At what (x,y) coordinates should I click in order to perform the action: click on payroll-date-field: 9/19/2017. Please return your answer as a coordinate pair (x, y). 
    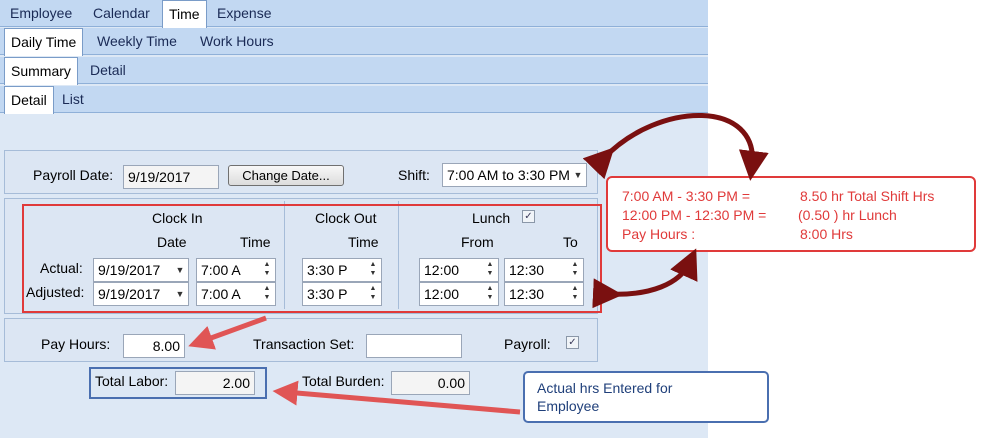
    Looking at the image, I should click on (171, 177).